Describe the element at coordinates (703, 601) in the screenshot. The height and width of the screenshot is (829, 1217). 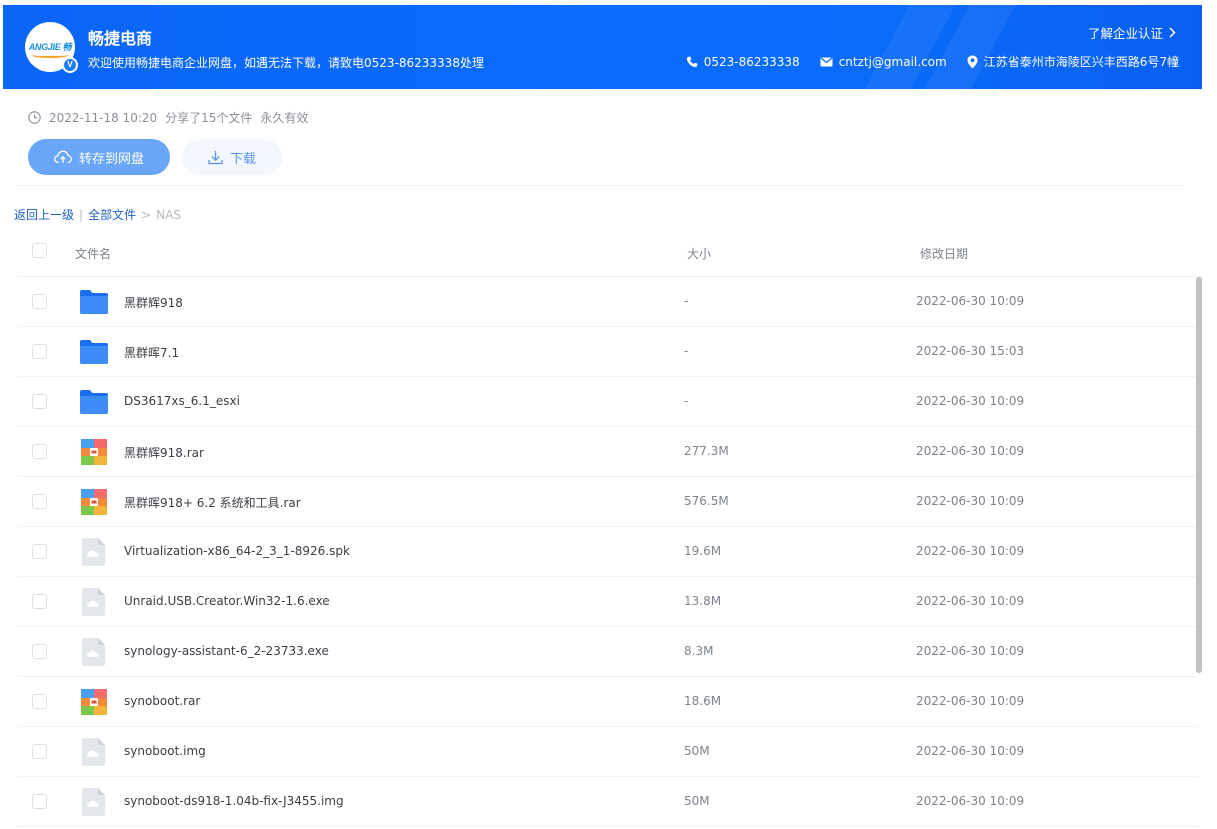
I see `file-size: 13.8M` at that location.